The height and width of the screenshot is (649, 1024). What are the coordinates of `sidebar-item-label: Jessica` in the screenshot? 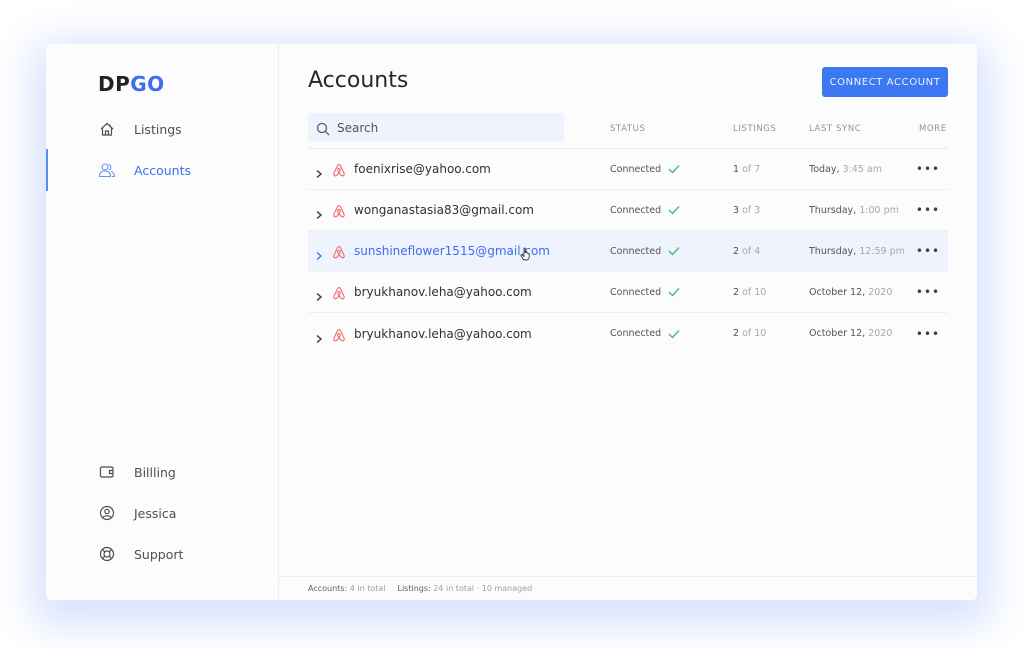 It's located at (155, 513).